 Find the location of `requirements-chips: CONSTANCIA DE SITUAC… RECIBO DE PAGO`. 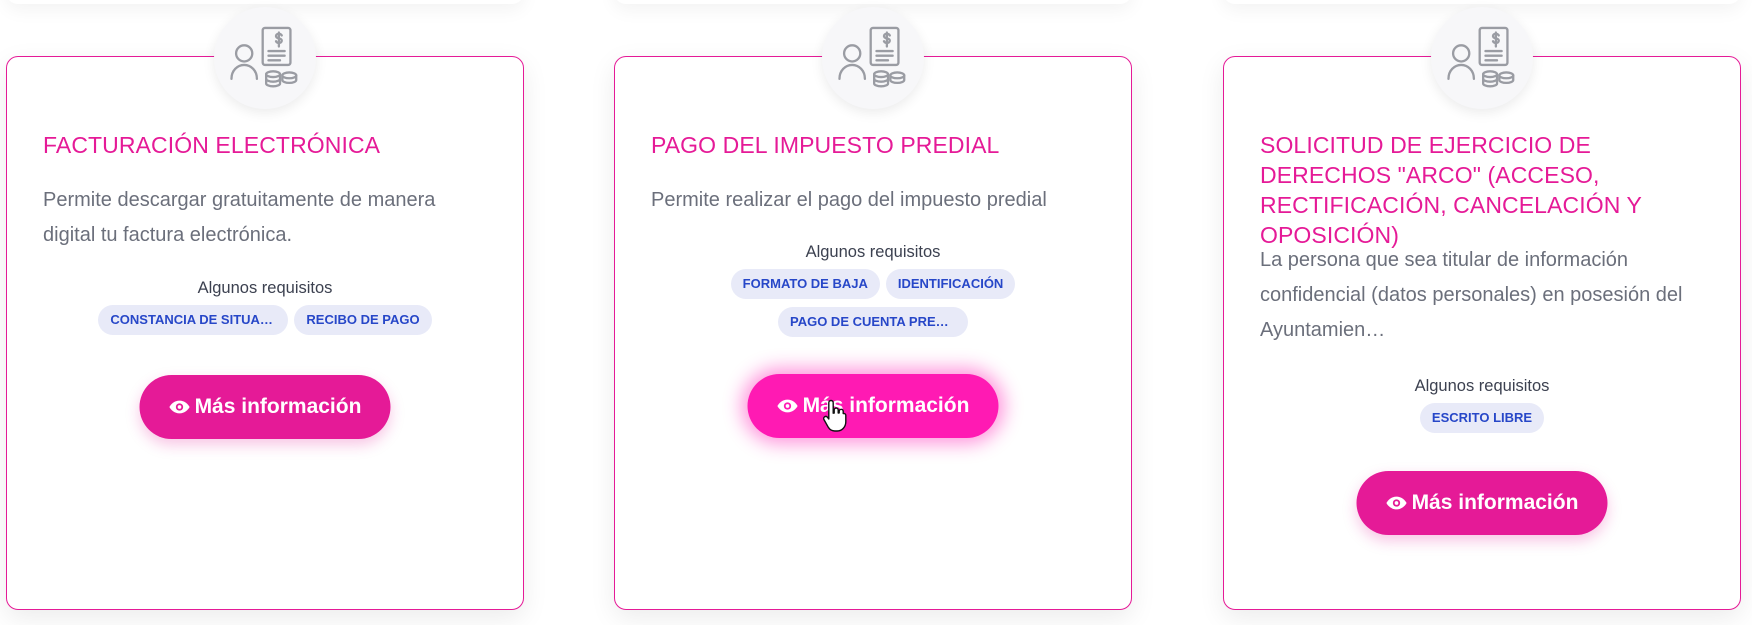

requirements-chips: CONSTANCIA DE SITUAC… RECIBO DE PAGO is located at coordinates (265, 320).